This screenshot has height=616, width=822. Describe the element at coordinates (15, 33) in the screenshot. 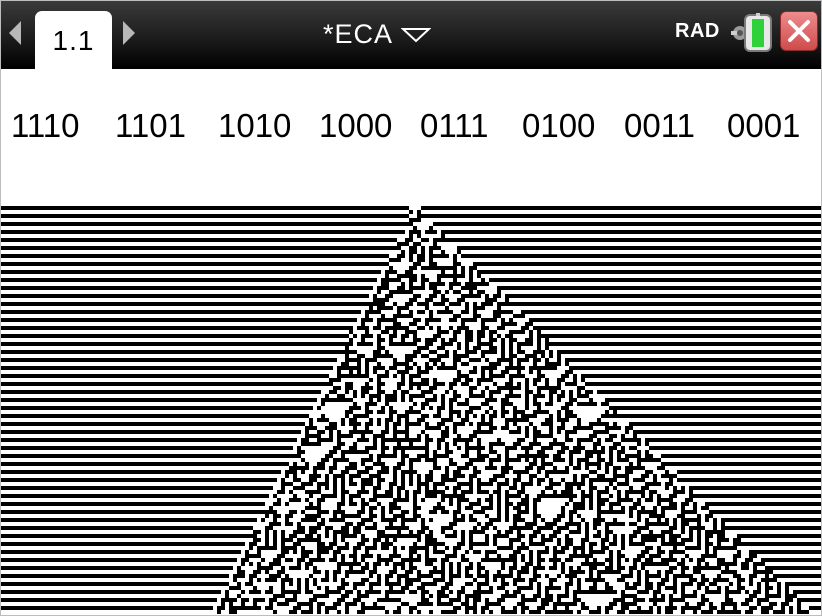

I see `left-arrow-icon` at that location.